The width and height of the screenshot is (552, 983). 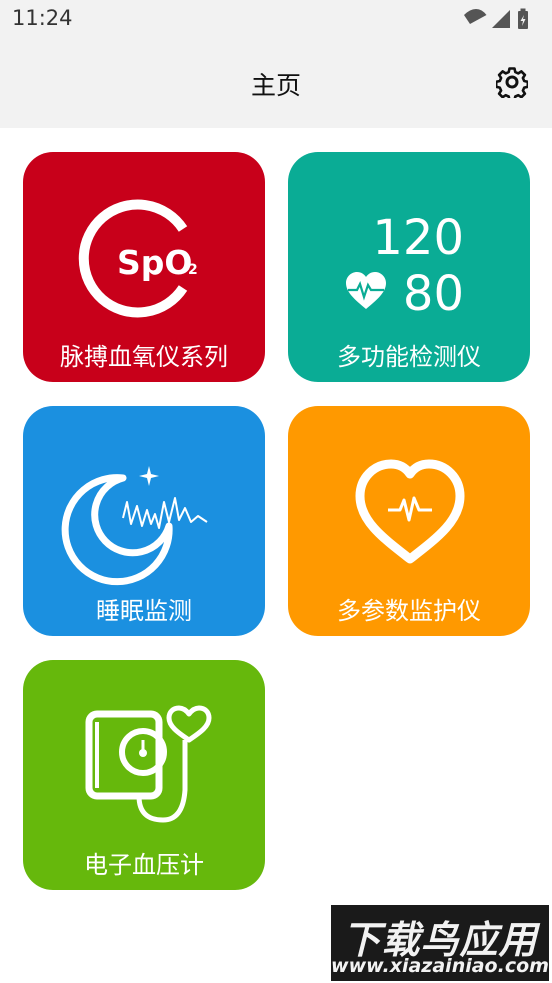 What do you see at coordinates (144, 521) in the screenshot?
I see `tile-sleep-monitoring: 睡眠监测` at bounding box center [144, 521].